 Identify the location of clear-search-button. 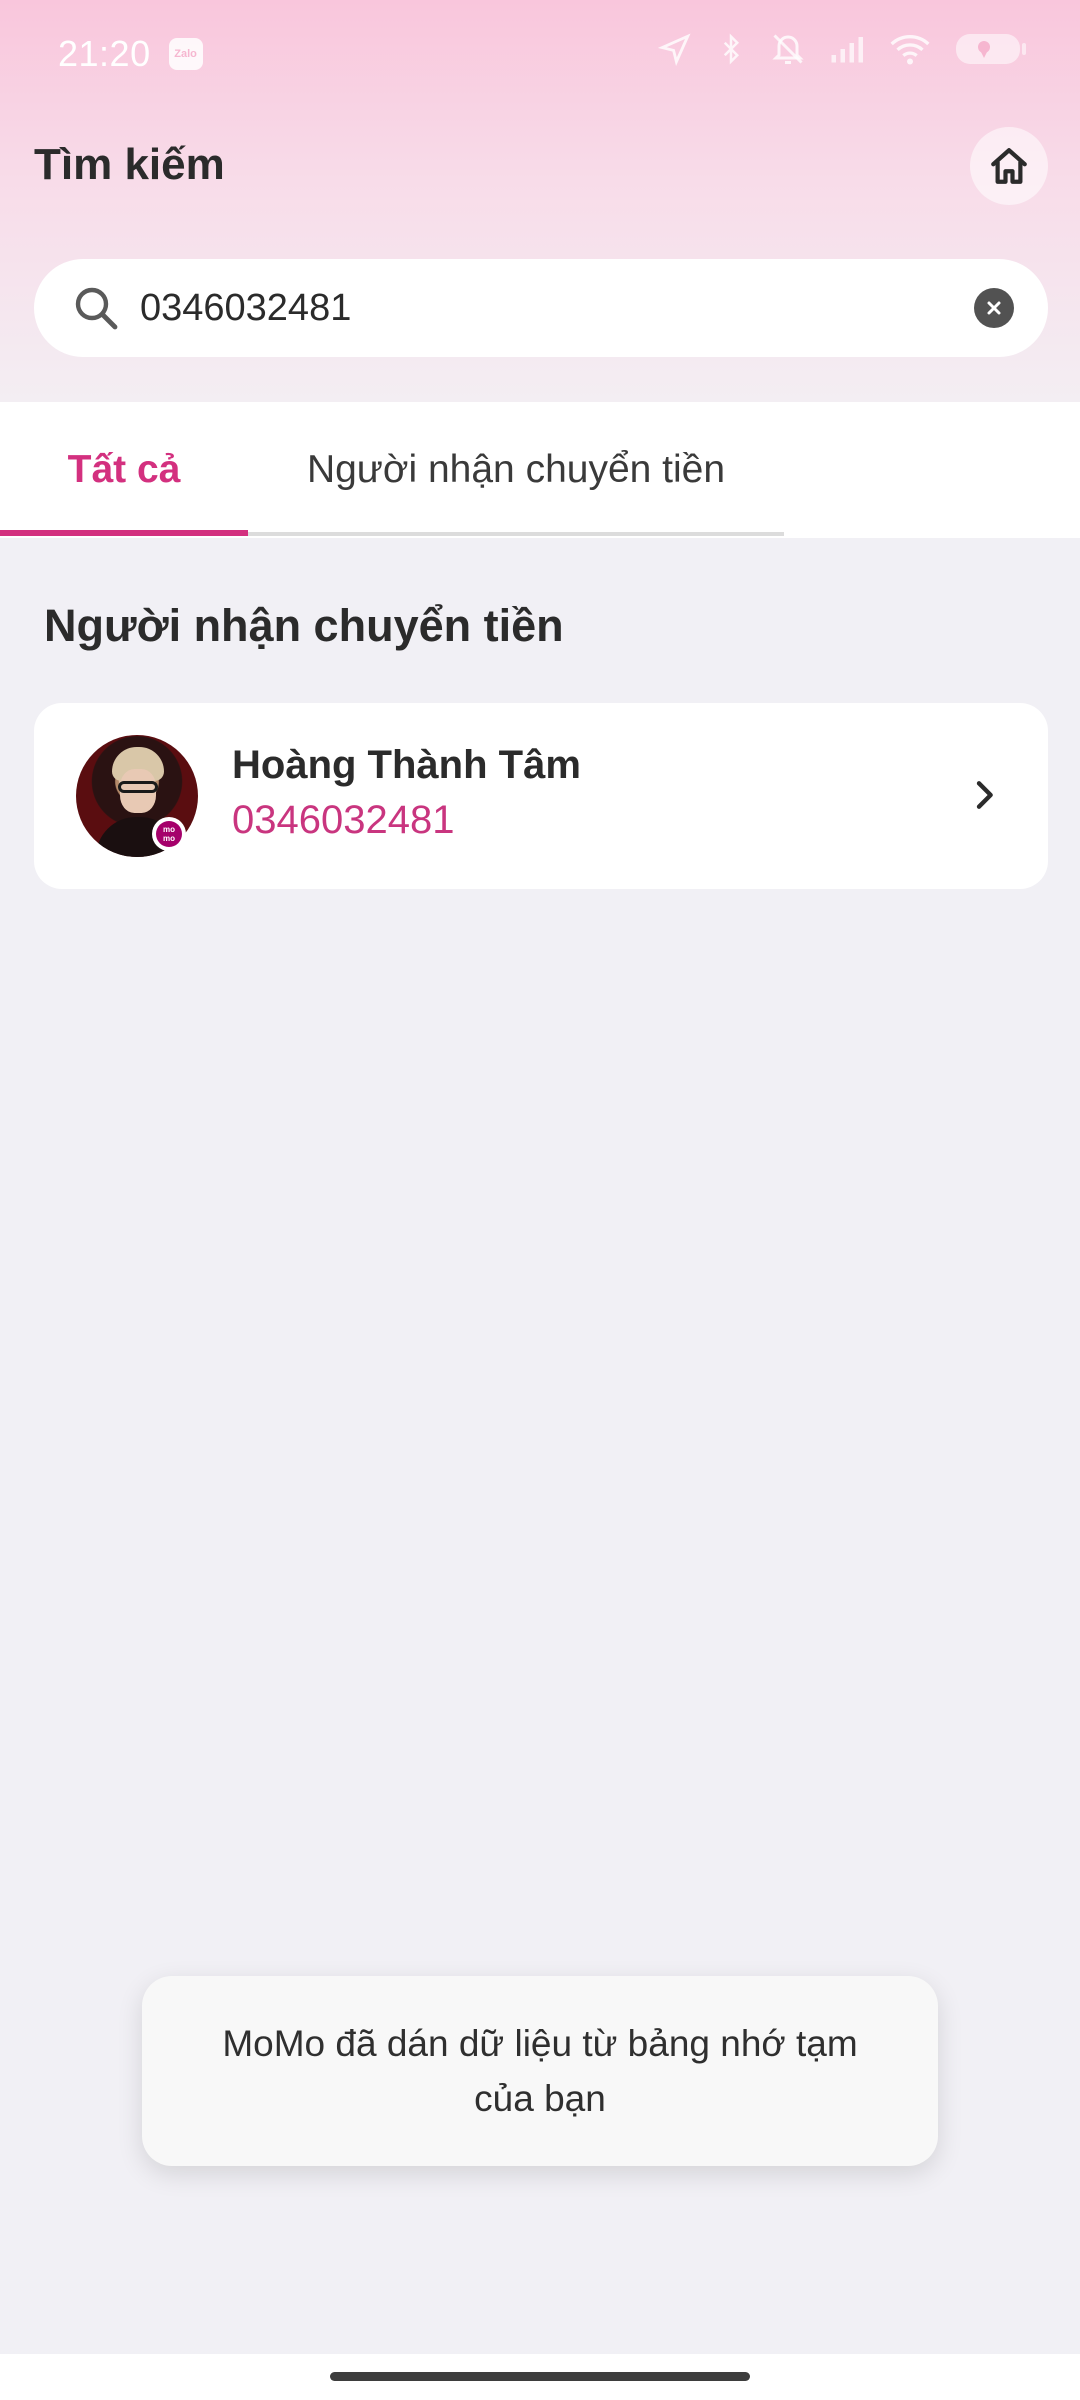
(994, 308).